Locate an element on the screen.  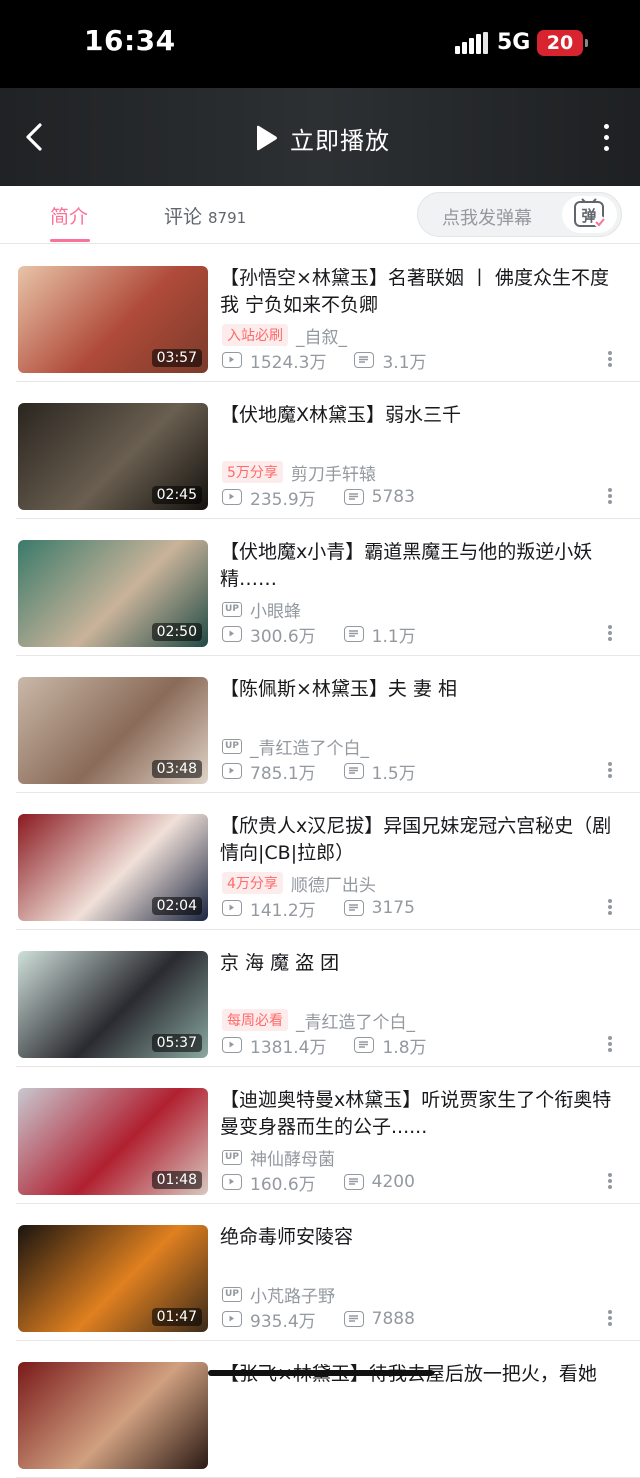
video-duration: 02:04 is located at coordinates (176, 906).